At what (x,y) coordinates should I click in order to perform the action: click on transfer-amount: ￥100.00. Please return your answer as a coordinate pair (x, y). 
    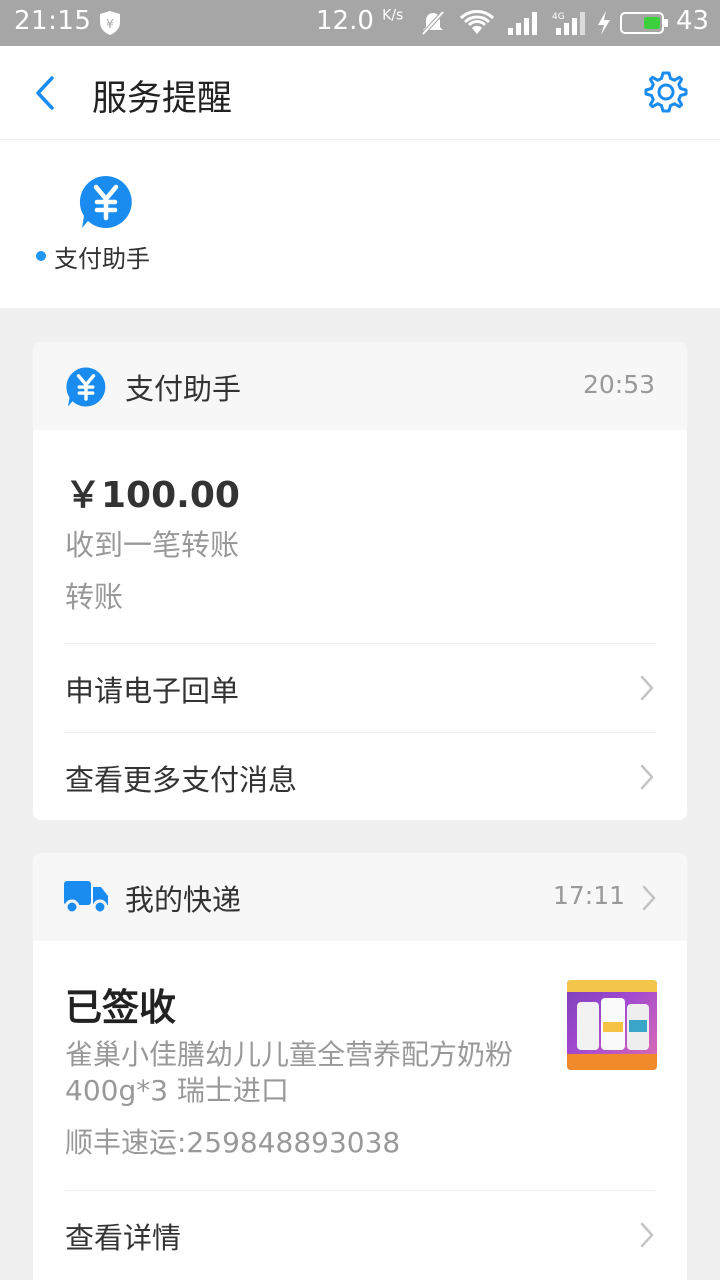
    Looking at the image, I should click on (152, 495).